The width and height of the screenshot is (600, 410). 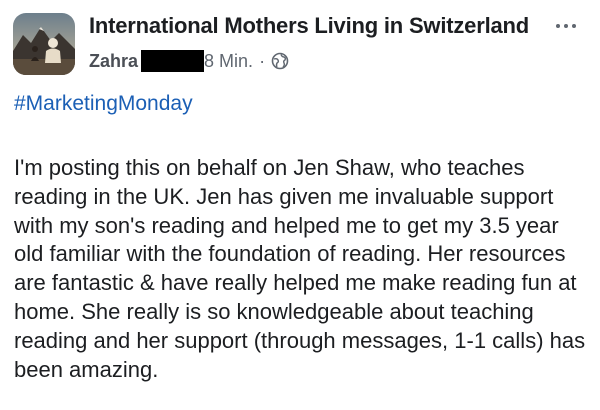 I want to click on group-avatar, so click(x=44, y=44).